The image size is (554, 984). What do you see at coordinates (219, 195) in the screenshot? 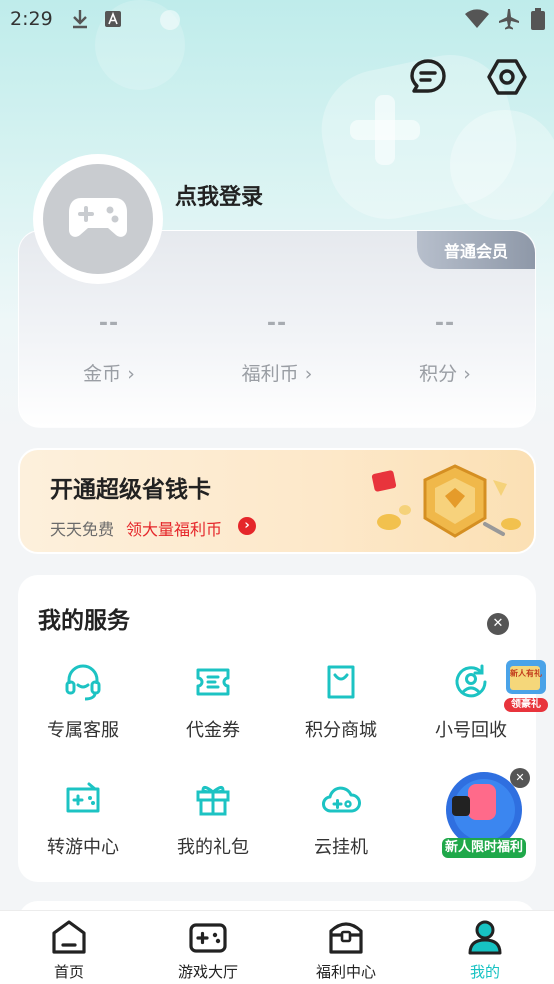
I see `login-prompt: 点我登录` at bounding box center [219, 195].